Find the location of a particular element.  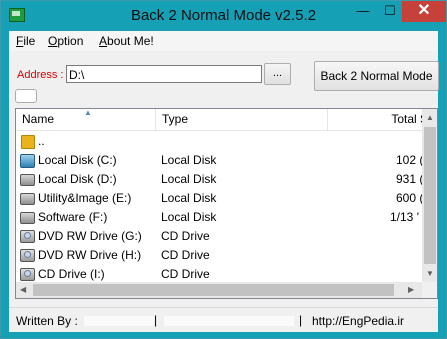

menu-bar: File Option About Me! is located at coordinates (223, 41).